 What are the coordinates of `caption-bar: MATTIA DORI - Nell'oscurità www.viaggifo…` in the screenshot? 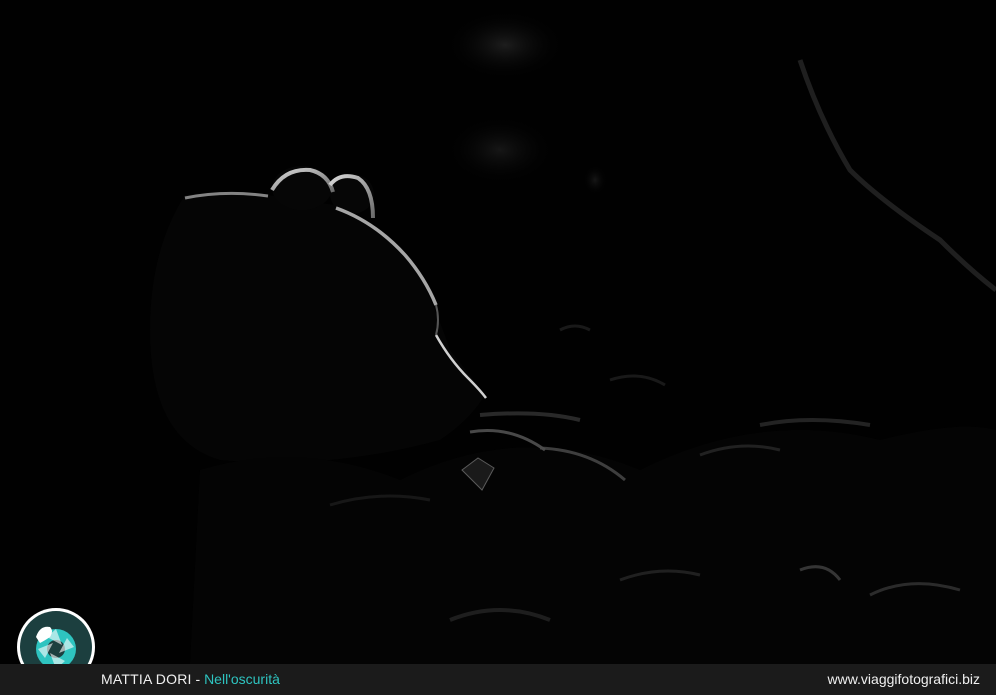 It's located at (498, 679).